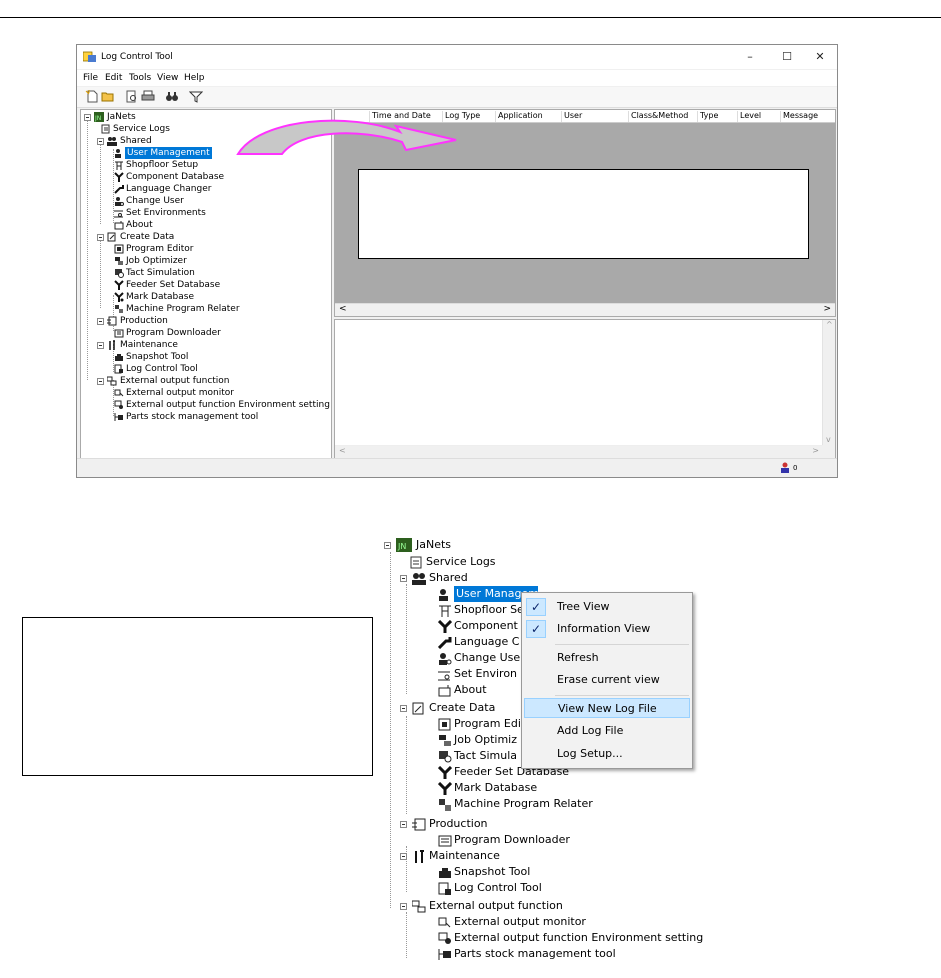 The height and width of the screenshot is (978, 941). Describe the element at coordinates (749, 116) in the screenshot. I see `col-level: Level` at that location.